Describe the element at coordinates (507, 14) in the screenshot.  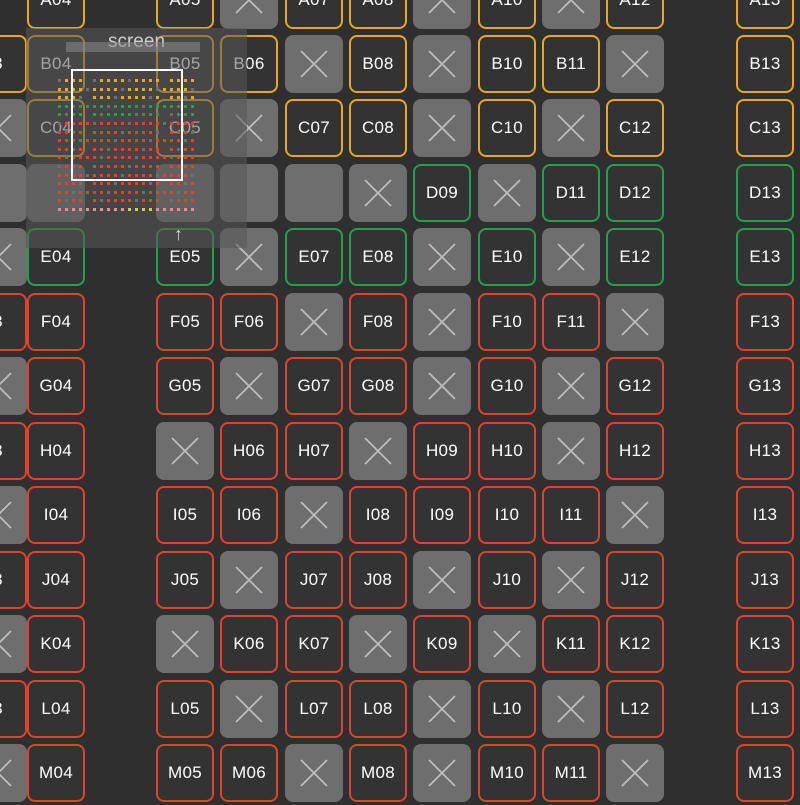
I see `seat-button: A10` at that location.